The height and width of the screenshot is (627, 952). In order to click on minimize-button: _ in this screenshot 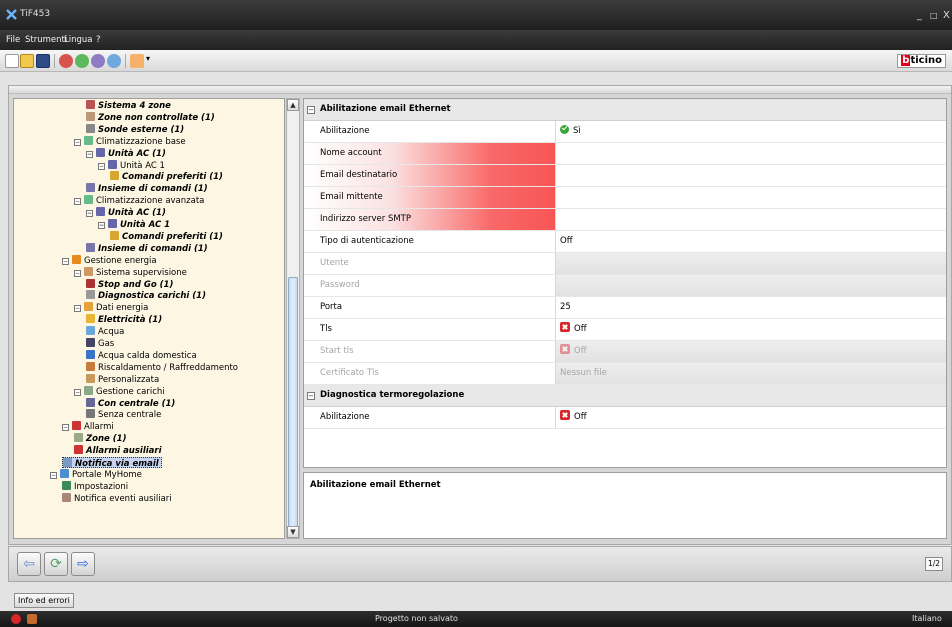, I will do `click(919, 16)`.